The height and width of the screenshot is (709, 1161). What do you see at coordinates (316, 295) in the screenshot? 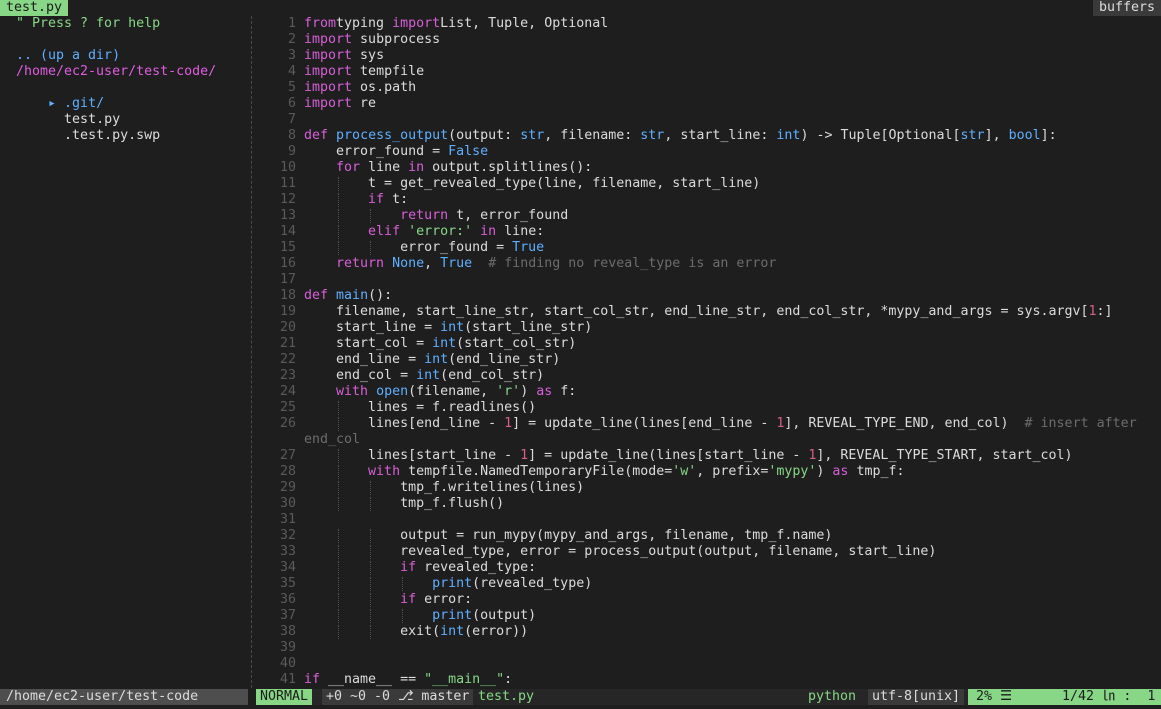
I see `code-token: def` at bounding box center [316, 295].